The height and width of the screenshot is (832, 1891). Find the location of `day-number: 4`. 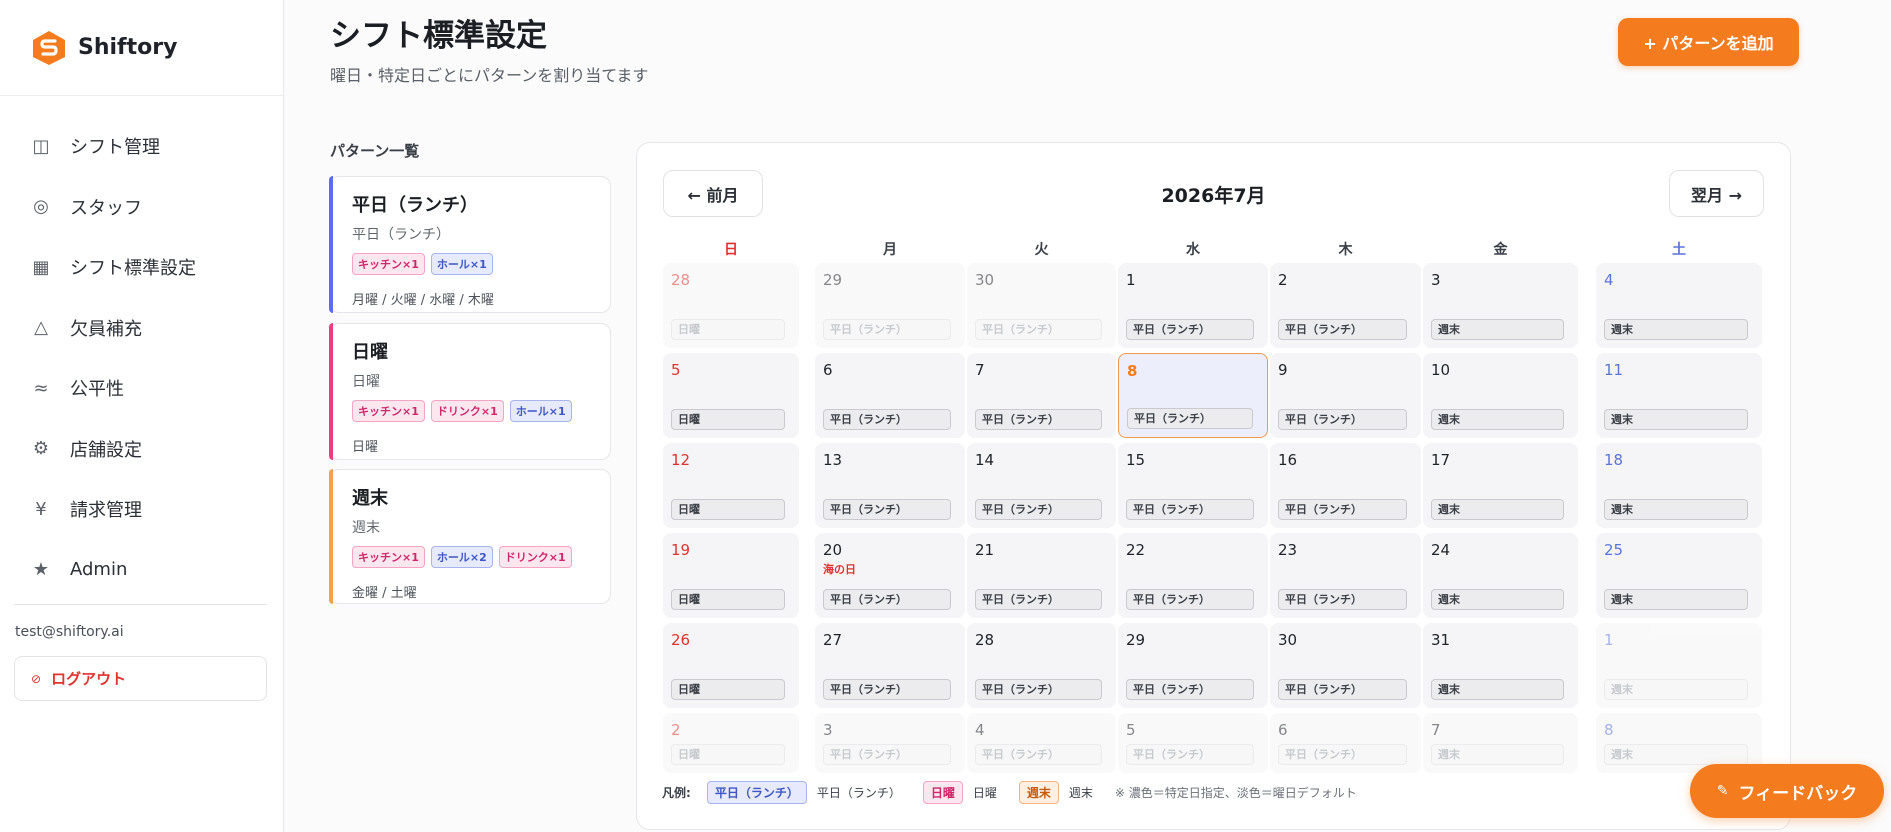

day-number: 4 is located at coordinates (1609, 280).